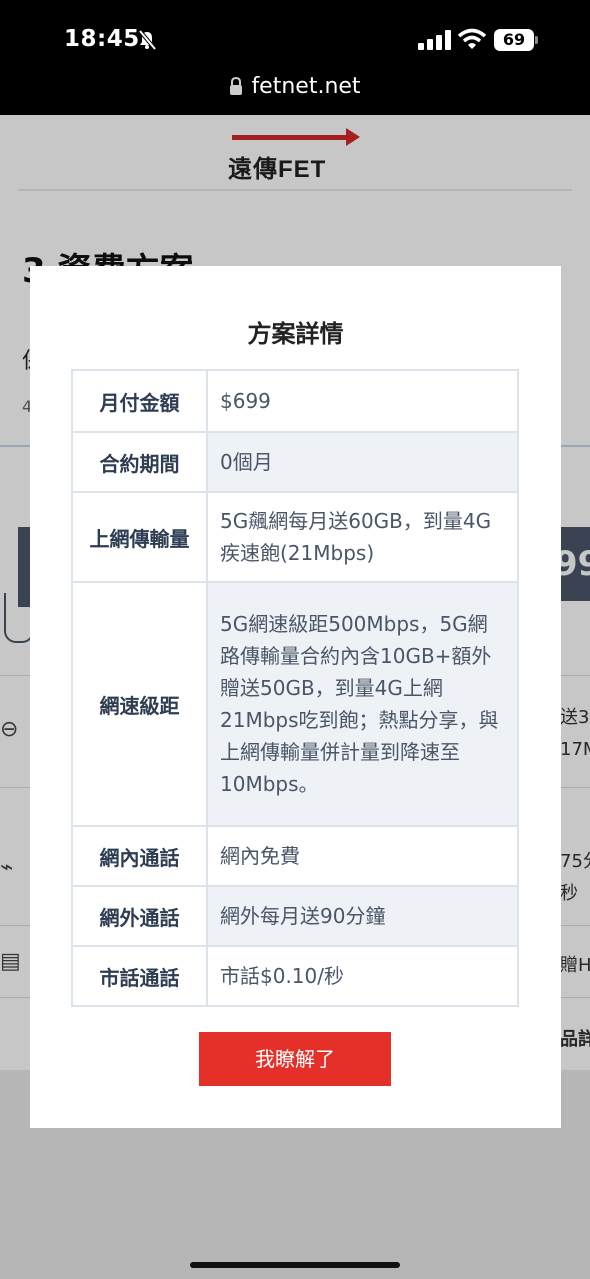 The image size is (590, 1279). Describe the element at coordinates (102, 39) in the screenshot. I see `status-time: 18:45` at that location.